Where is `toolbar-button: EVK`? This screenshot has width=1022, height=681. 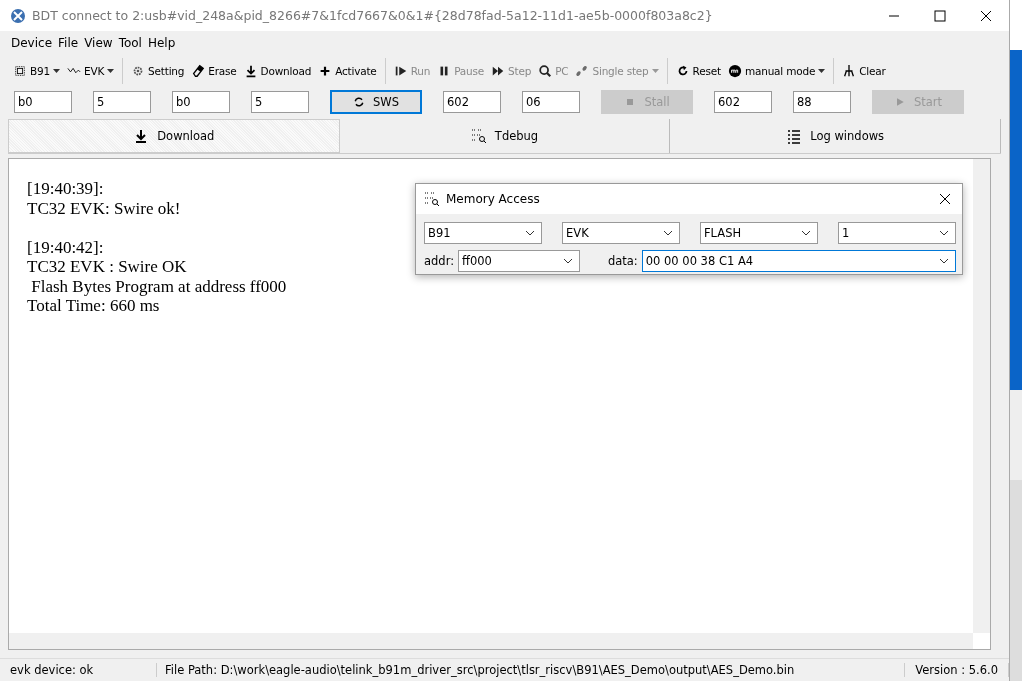 toolbar-button: EVK is located at coordinates (90, 71).